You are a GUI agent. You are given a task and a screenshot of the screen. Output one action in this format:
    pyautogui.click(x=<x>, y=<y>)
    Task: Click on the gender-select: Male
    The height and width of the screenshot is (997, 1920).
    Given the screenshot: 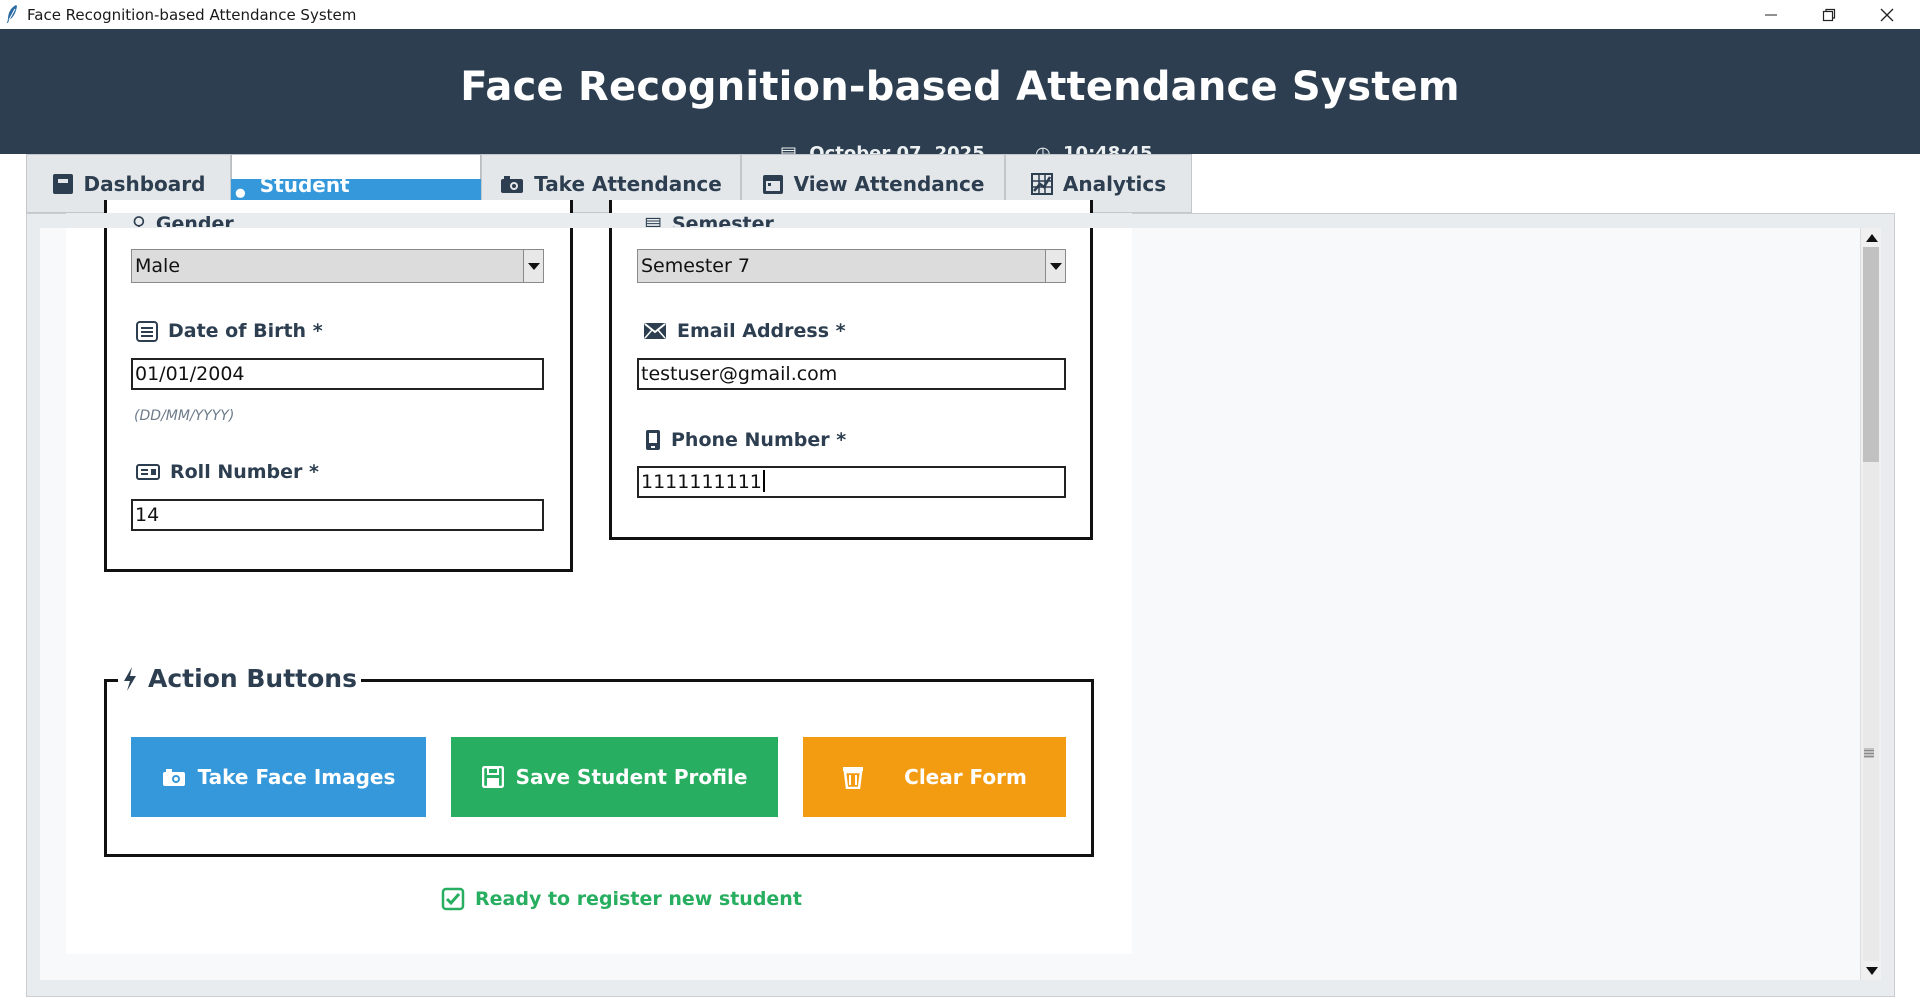 What is the action you would take?
    pyautogui.click(x=337, y=266)
    